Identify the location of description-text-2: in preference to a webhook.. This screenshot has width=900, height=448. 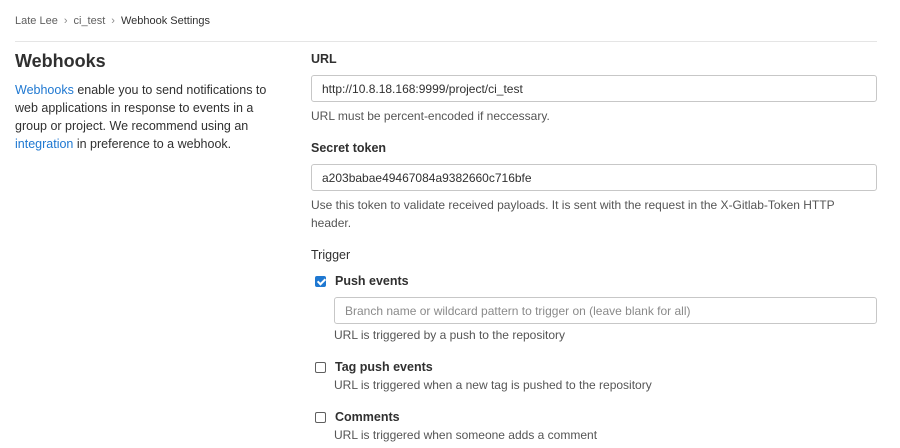
(152, 144).